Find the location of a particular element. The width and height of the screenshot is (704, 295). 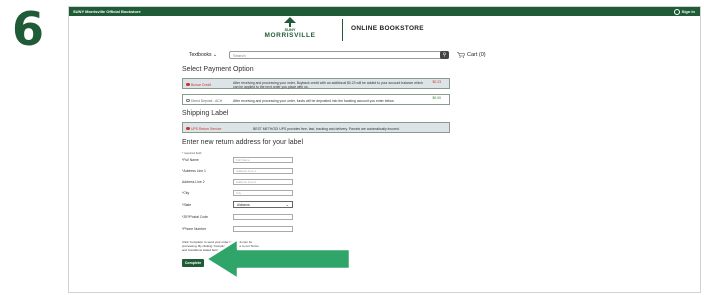

label-city: *City is located at coordinates (186, 193).